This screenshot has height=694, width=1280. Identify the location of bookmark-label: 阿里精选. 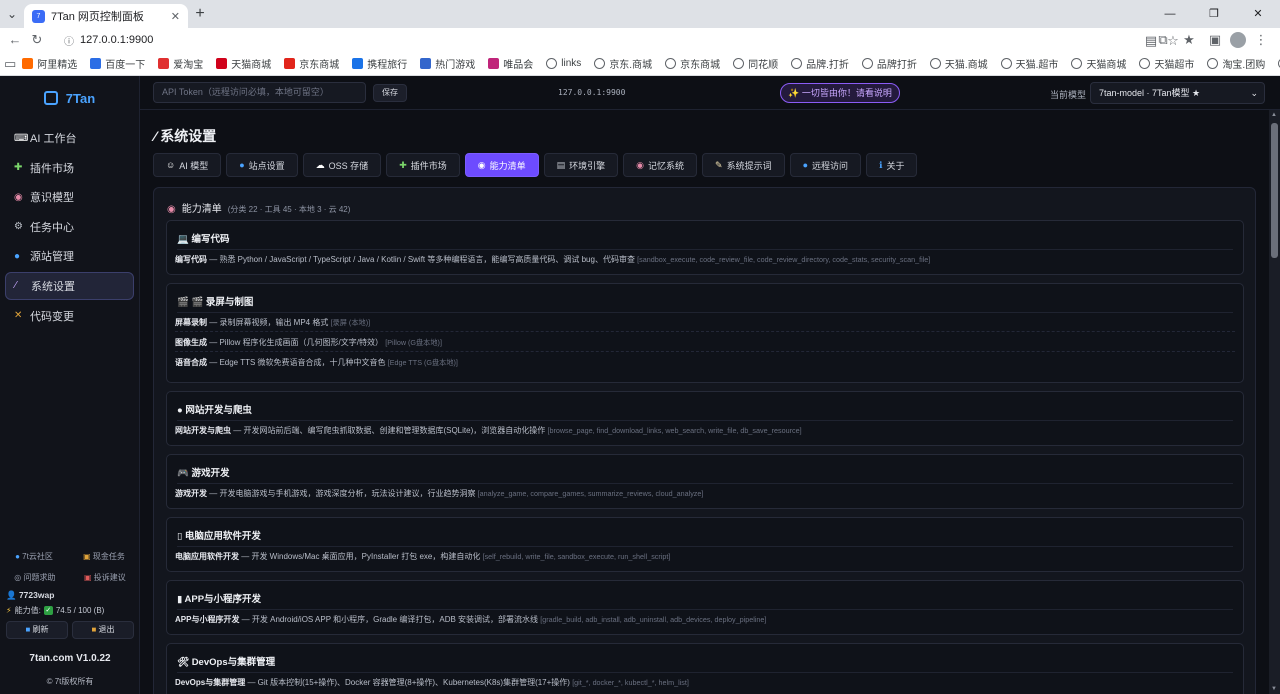
(57, 65).